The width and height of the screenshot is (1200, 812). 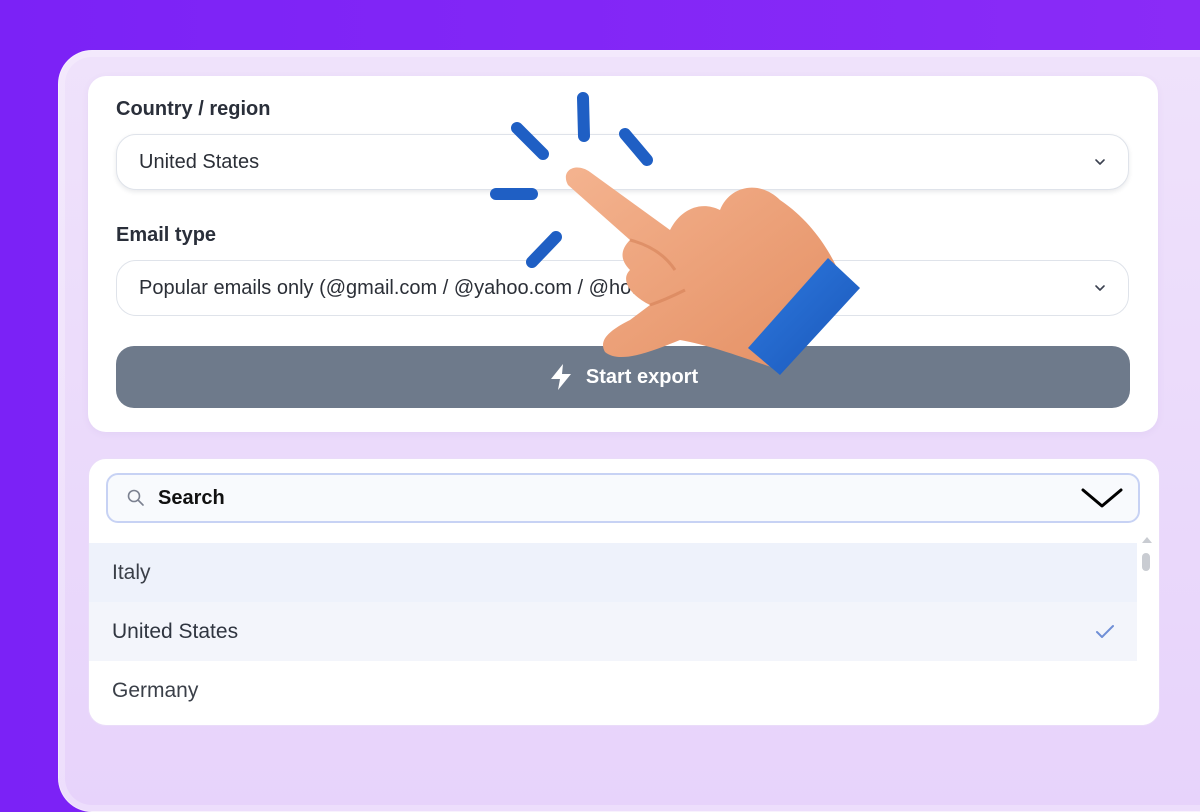 What do you see at coordinates (166, 235) in the screenshot?
I see `email-type-label: Email type` at bounding box center [166, 235].